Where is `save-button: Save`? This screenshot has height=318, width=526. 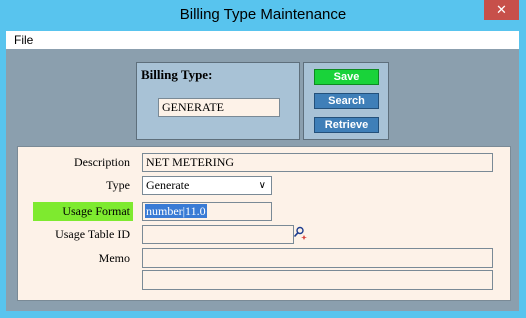 save-button: Save is located at coordinates (346, 77).